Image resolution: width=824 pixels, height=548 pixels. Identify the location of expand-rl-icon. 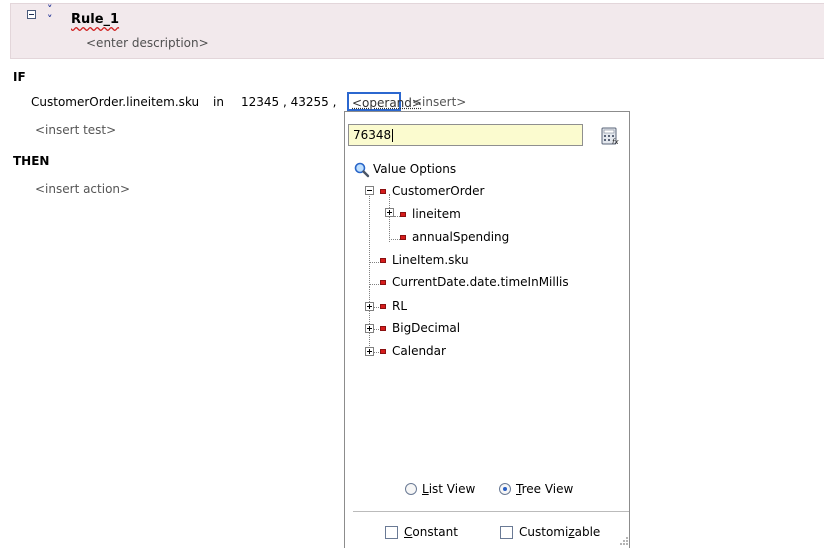
(369, 306).